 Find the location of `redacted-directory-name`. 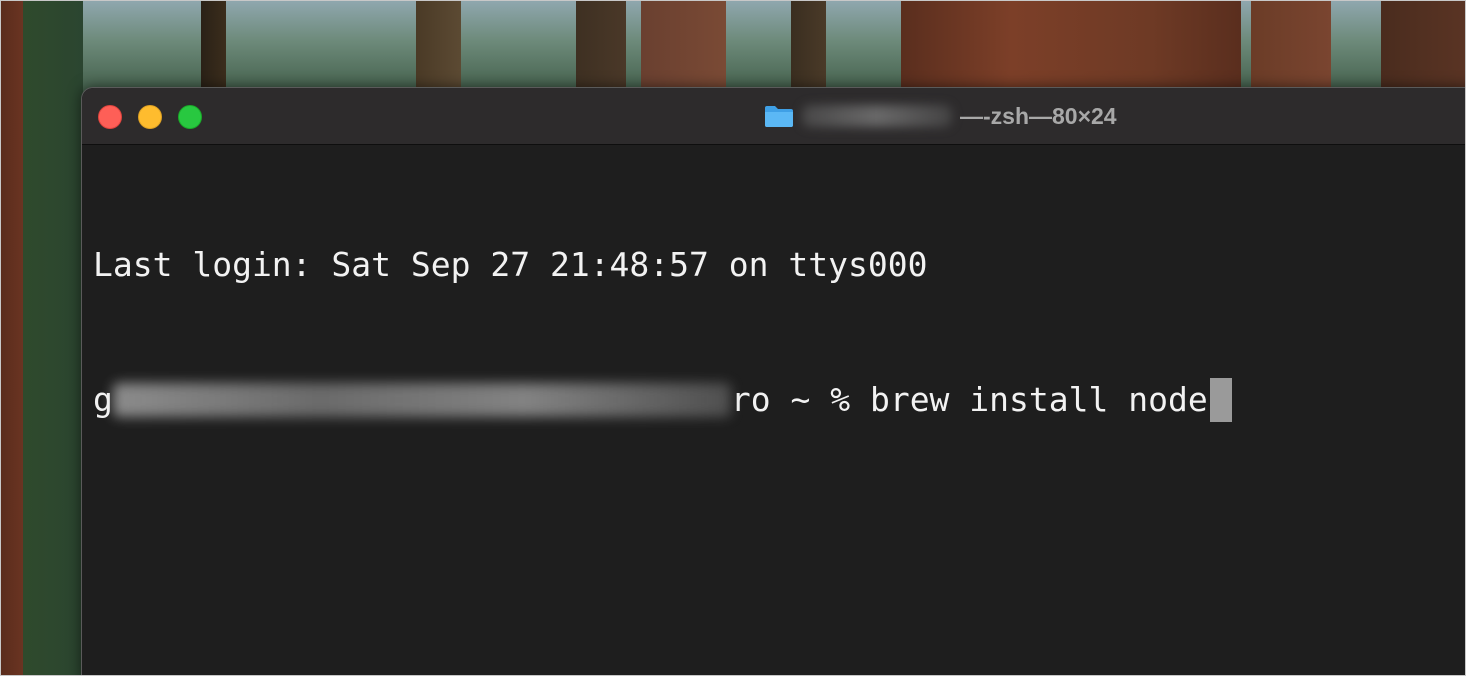

redacted-directory-name is located at coordinates (877, 116).